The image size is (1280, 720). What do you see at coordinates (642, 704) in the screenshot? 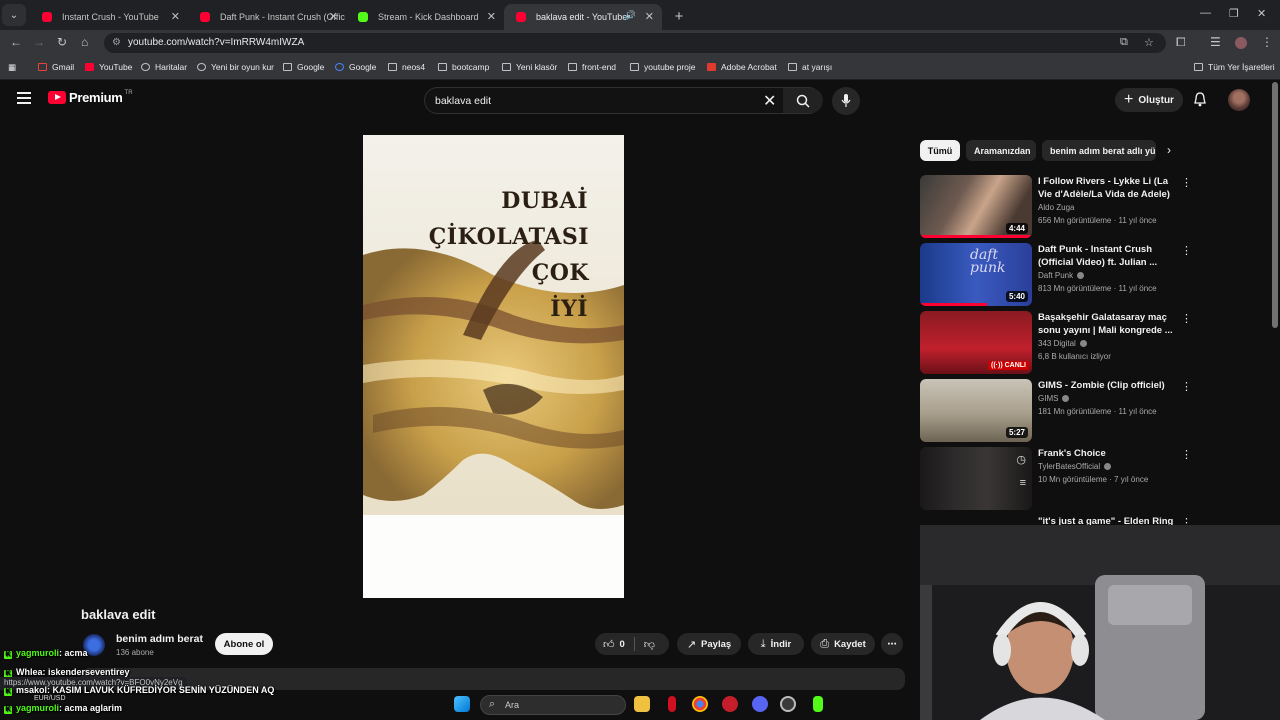
I see `file-explorer-icon` at bounding box center [642, 704].